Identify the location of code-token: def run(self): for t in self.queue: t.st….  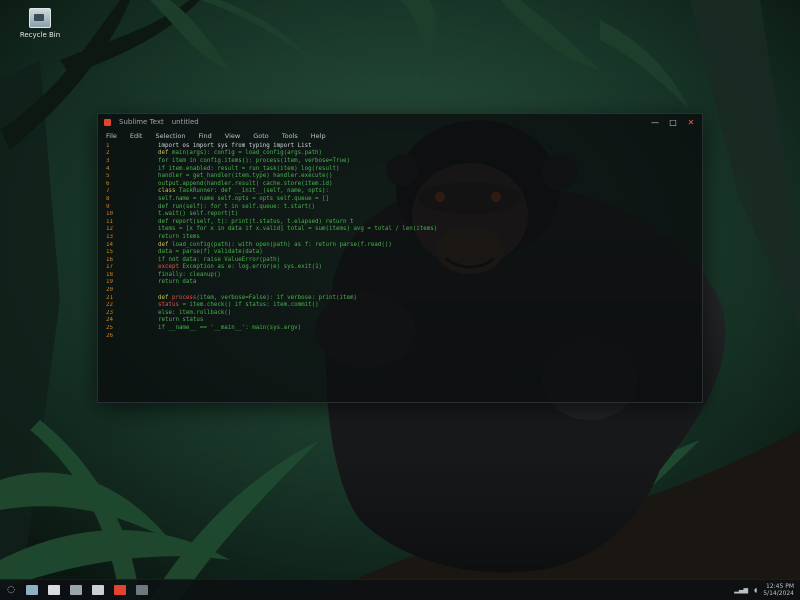
(237, 206).